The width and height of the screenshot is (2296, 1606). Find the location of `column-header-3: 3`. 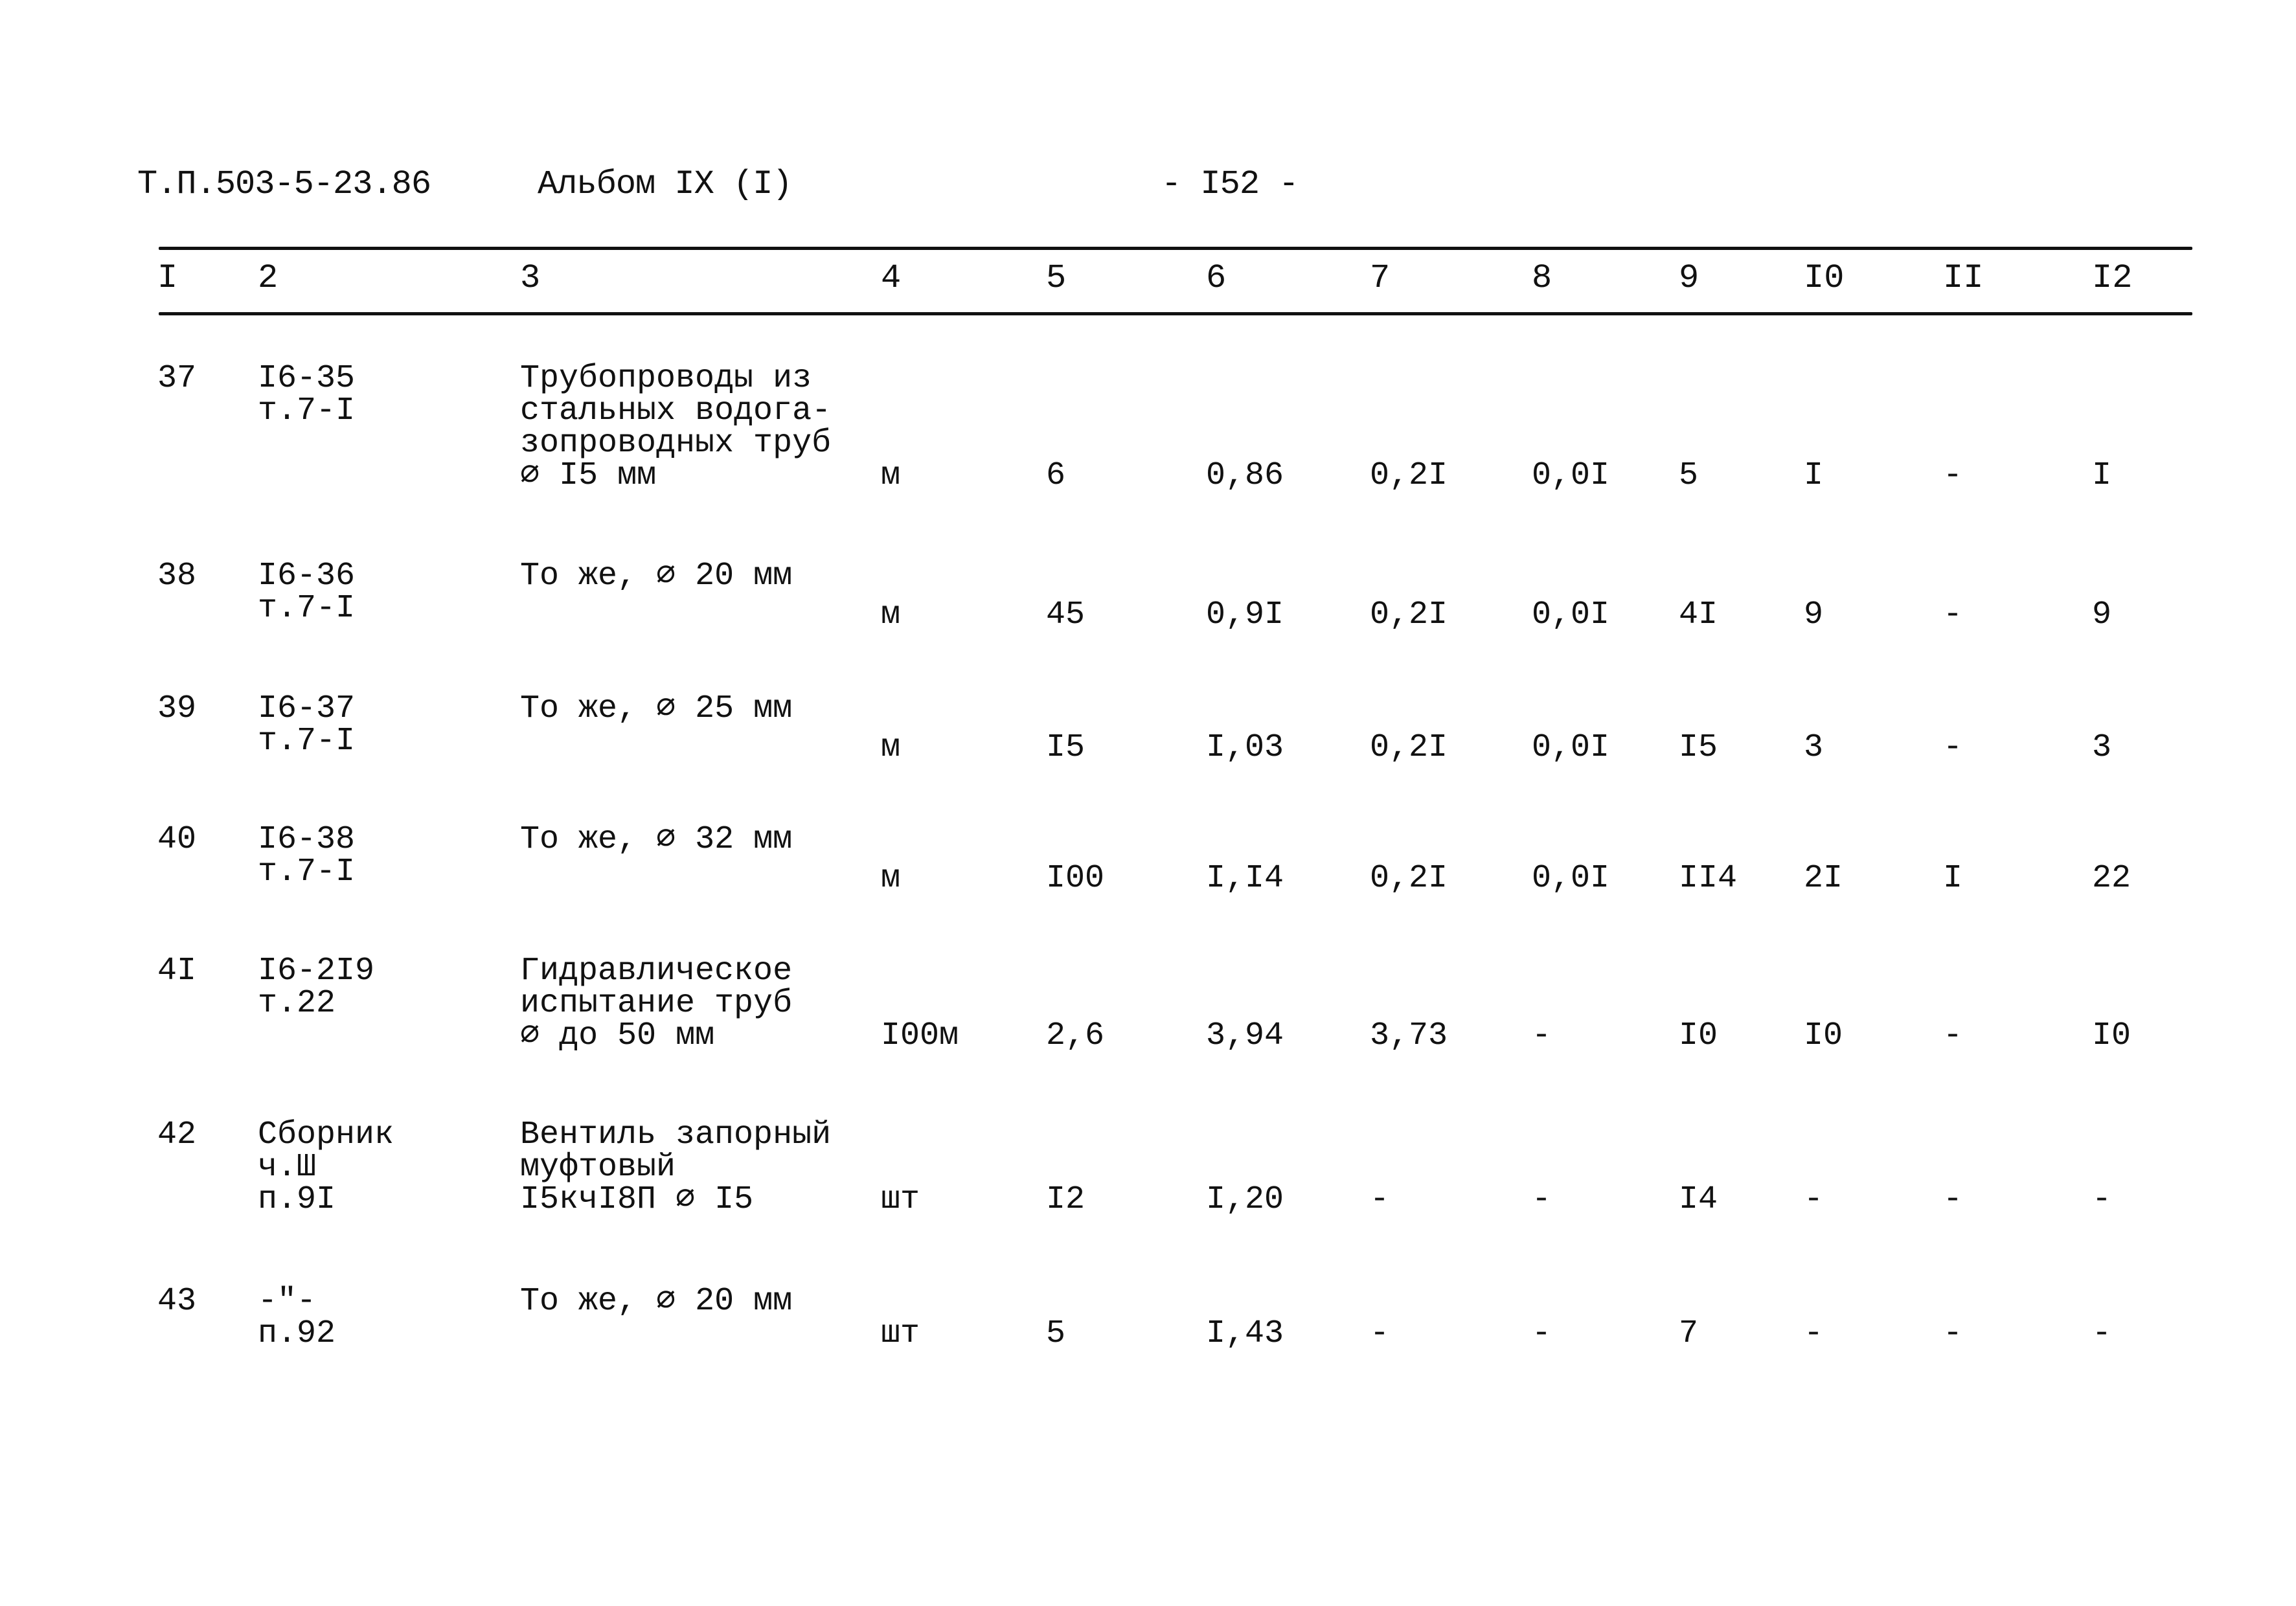

column-header-3: 3 is located at coordinates (530, 278).